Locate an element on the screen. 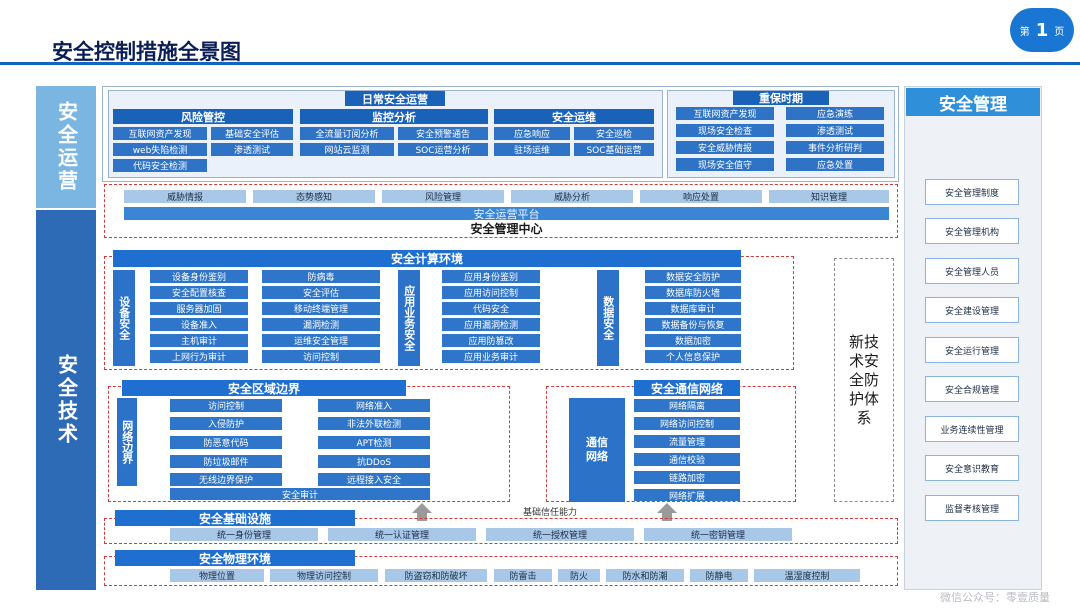 The width and height of the screenshot is (1080, 608). compute-item: 设备准入 is located at coordinates (199, 324).